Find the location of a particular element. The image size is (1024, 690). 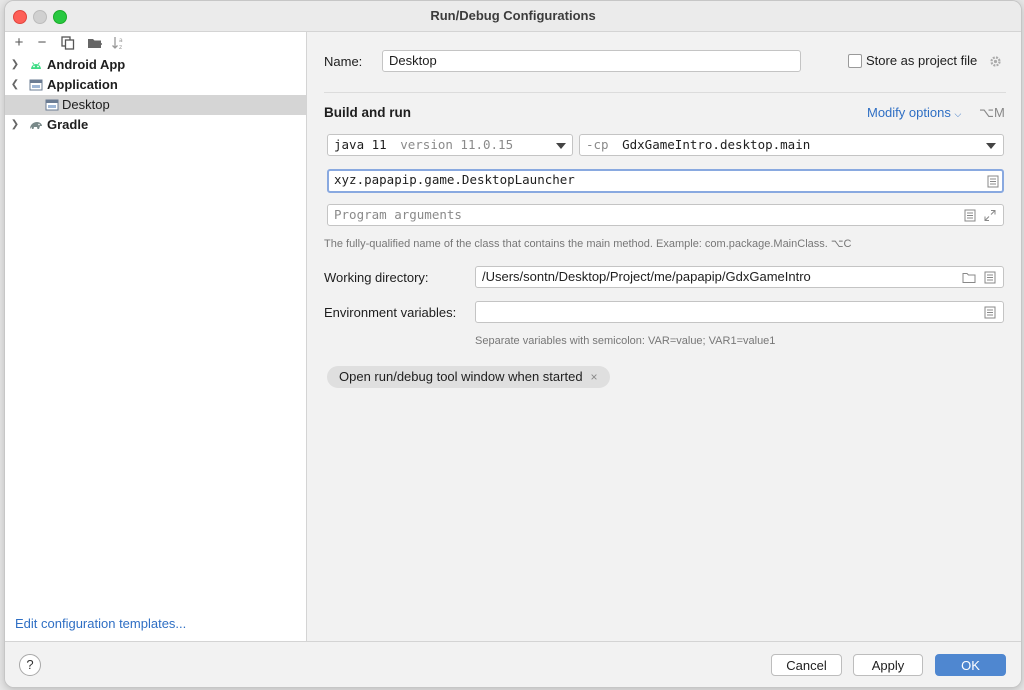

android-icon is located at coordinates (36, 65).